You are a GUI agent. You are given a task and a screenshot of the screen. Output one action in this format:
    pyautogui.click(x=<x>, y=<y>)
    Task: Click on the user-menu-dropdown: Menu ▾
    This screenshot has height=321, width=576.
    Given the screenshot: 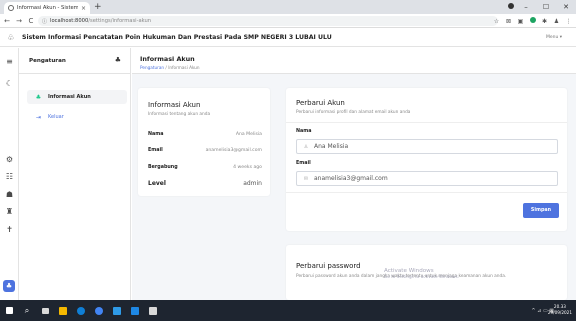 What is the action you would take?
    pyautogui.click(x=554, y=37)
    